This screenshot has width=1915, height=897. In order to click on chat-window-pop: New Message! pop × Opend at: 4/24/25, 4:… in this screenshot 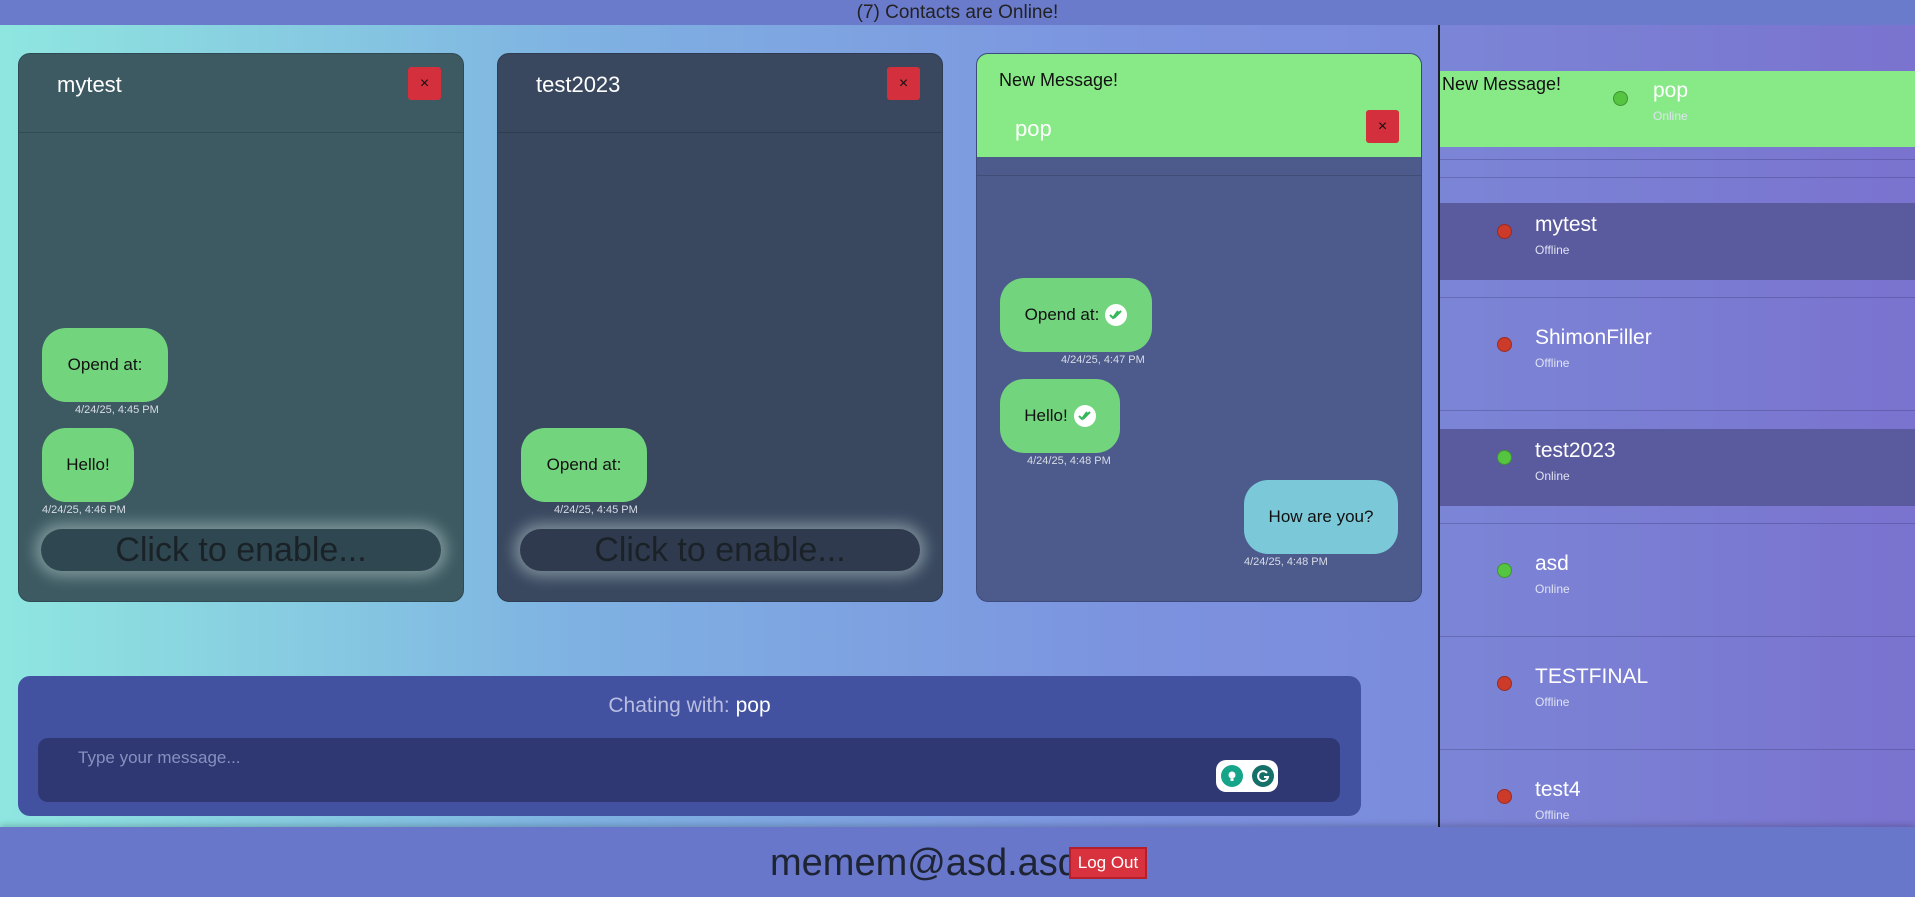, I will do `click(1199, 327)`.